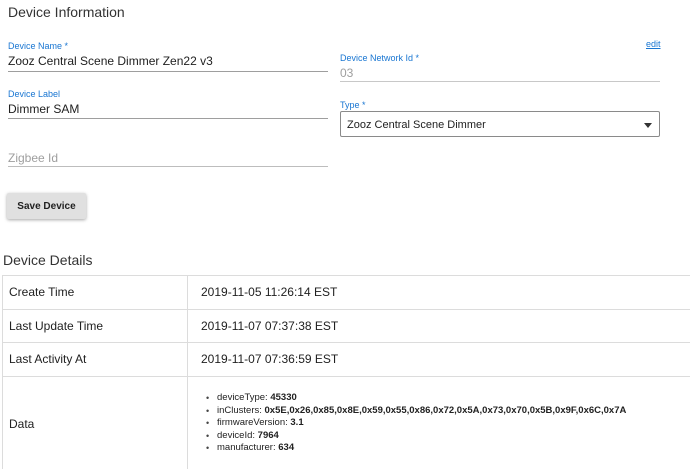  I want to click on last-activity-key: Last Activity At, so click(95, 359).